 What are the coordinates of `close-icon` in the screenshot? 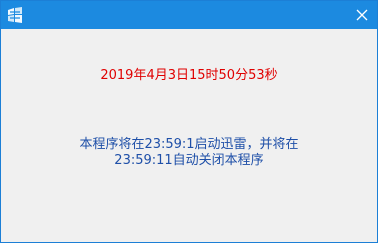 It's located at (362, 15).